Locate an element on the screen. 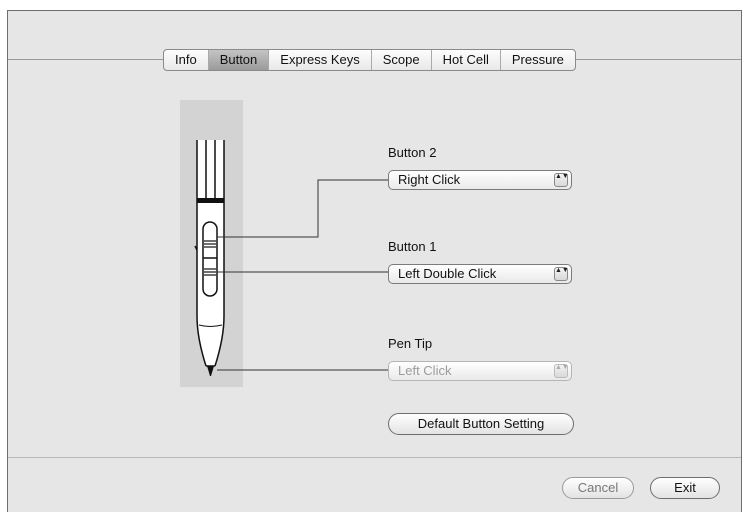 The height and width of the screenshot is (512, 742). button1-select: Left Double Click ▲▼ is located at coordinates (480, 274).